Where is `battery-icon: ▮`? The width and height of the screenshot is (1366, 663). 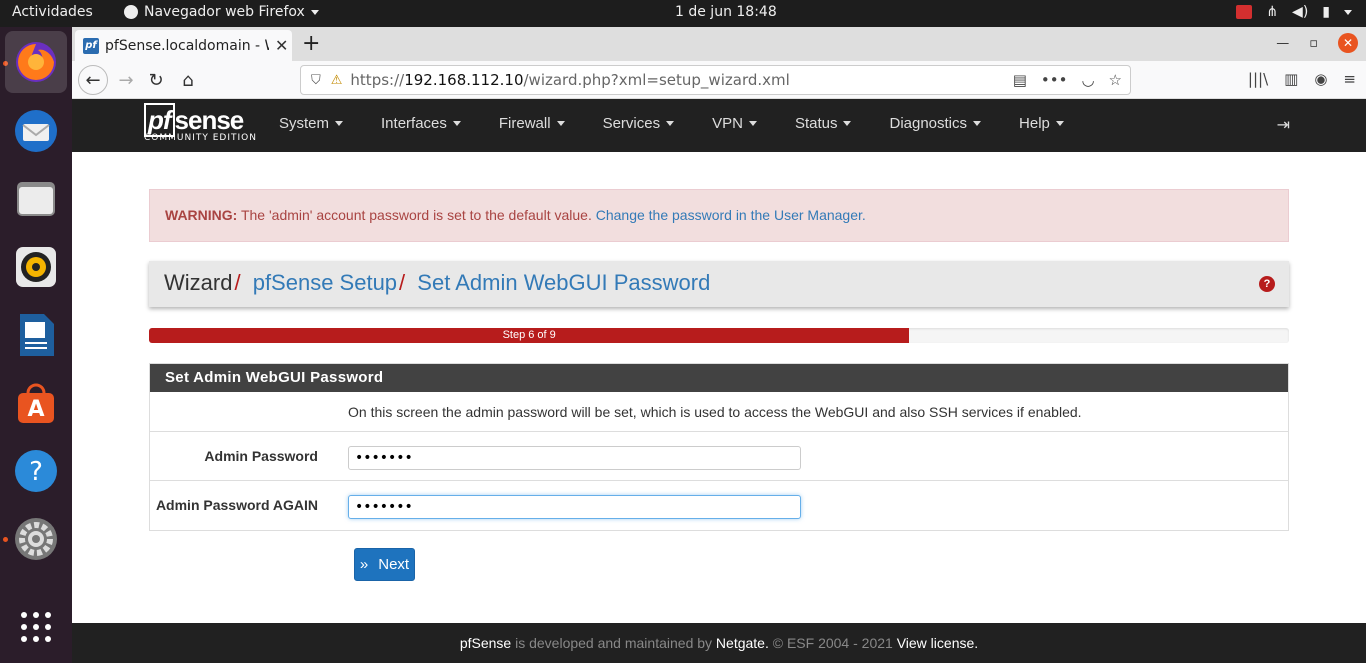 battery-icon: ▮ is located at coordinates (1326, 12).